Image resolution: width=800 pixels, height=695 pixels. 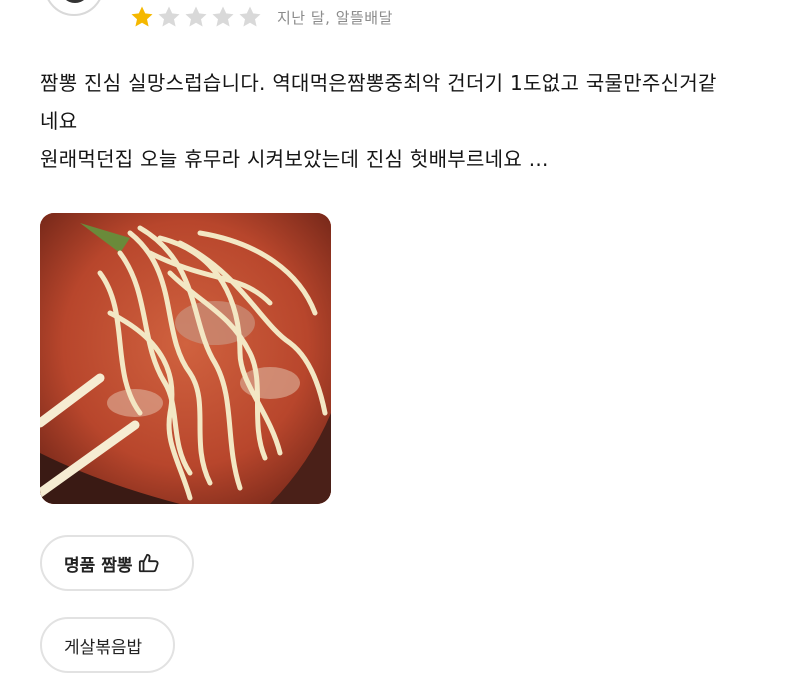 I want to click on menu-chip-label: 명품 짬뽕, so click(x=98, y=565).